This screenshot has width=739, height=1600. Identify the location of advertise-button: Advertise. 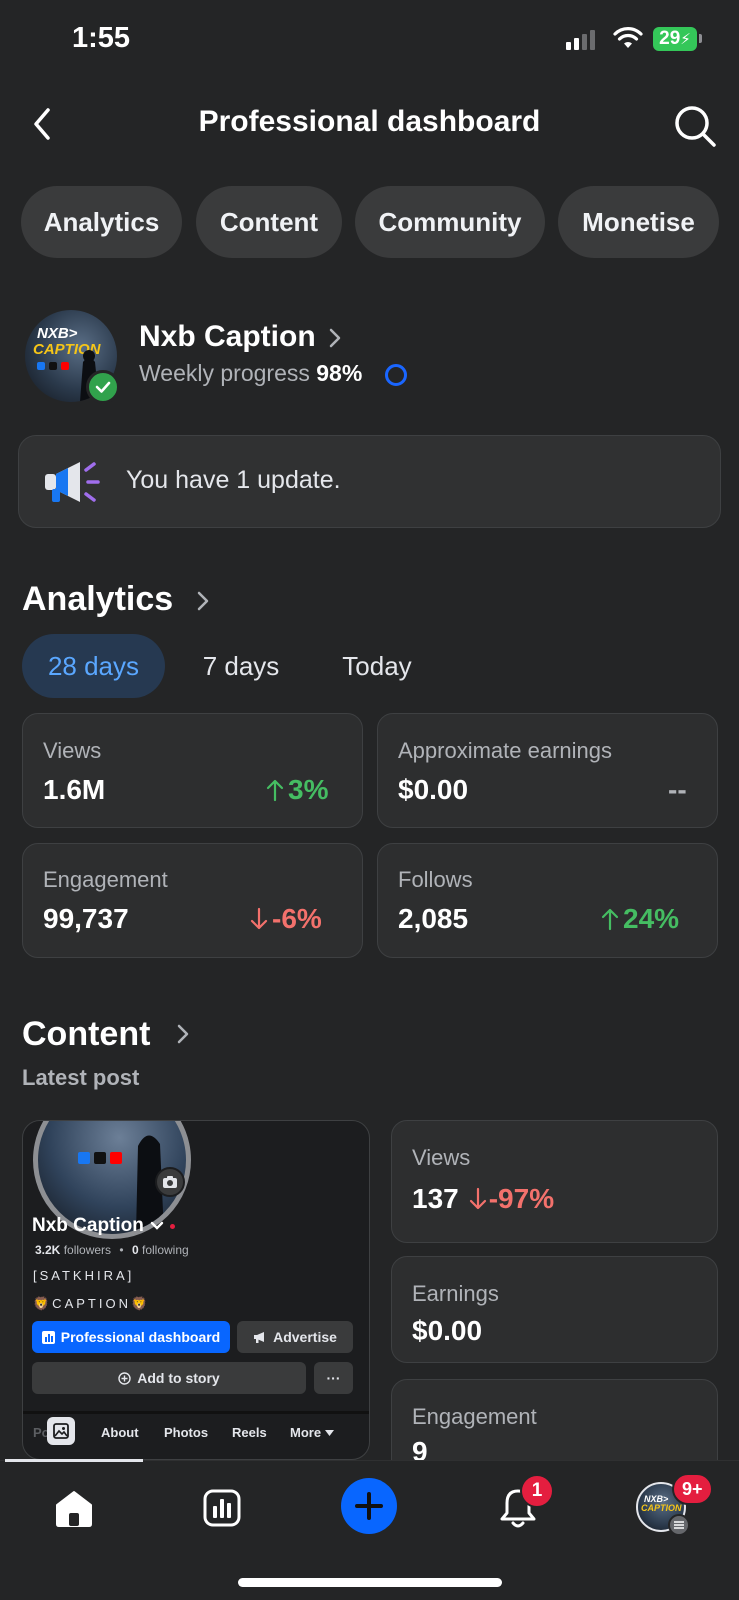
(295, 1337).